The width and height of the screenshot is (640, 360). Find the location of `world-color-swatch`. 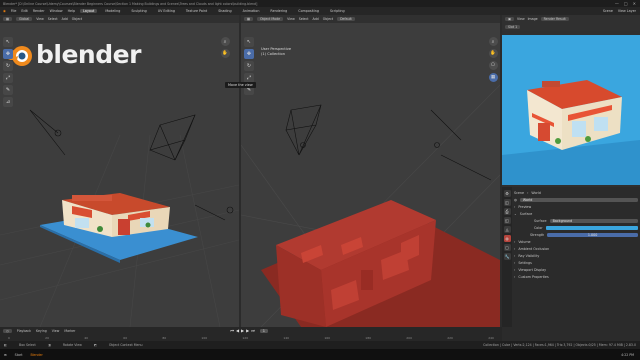

world-color-swatch is located at coordinates (591, 227).